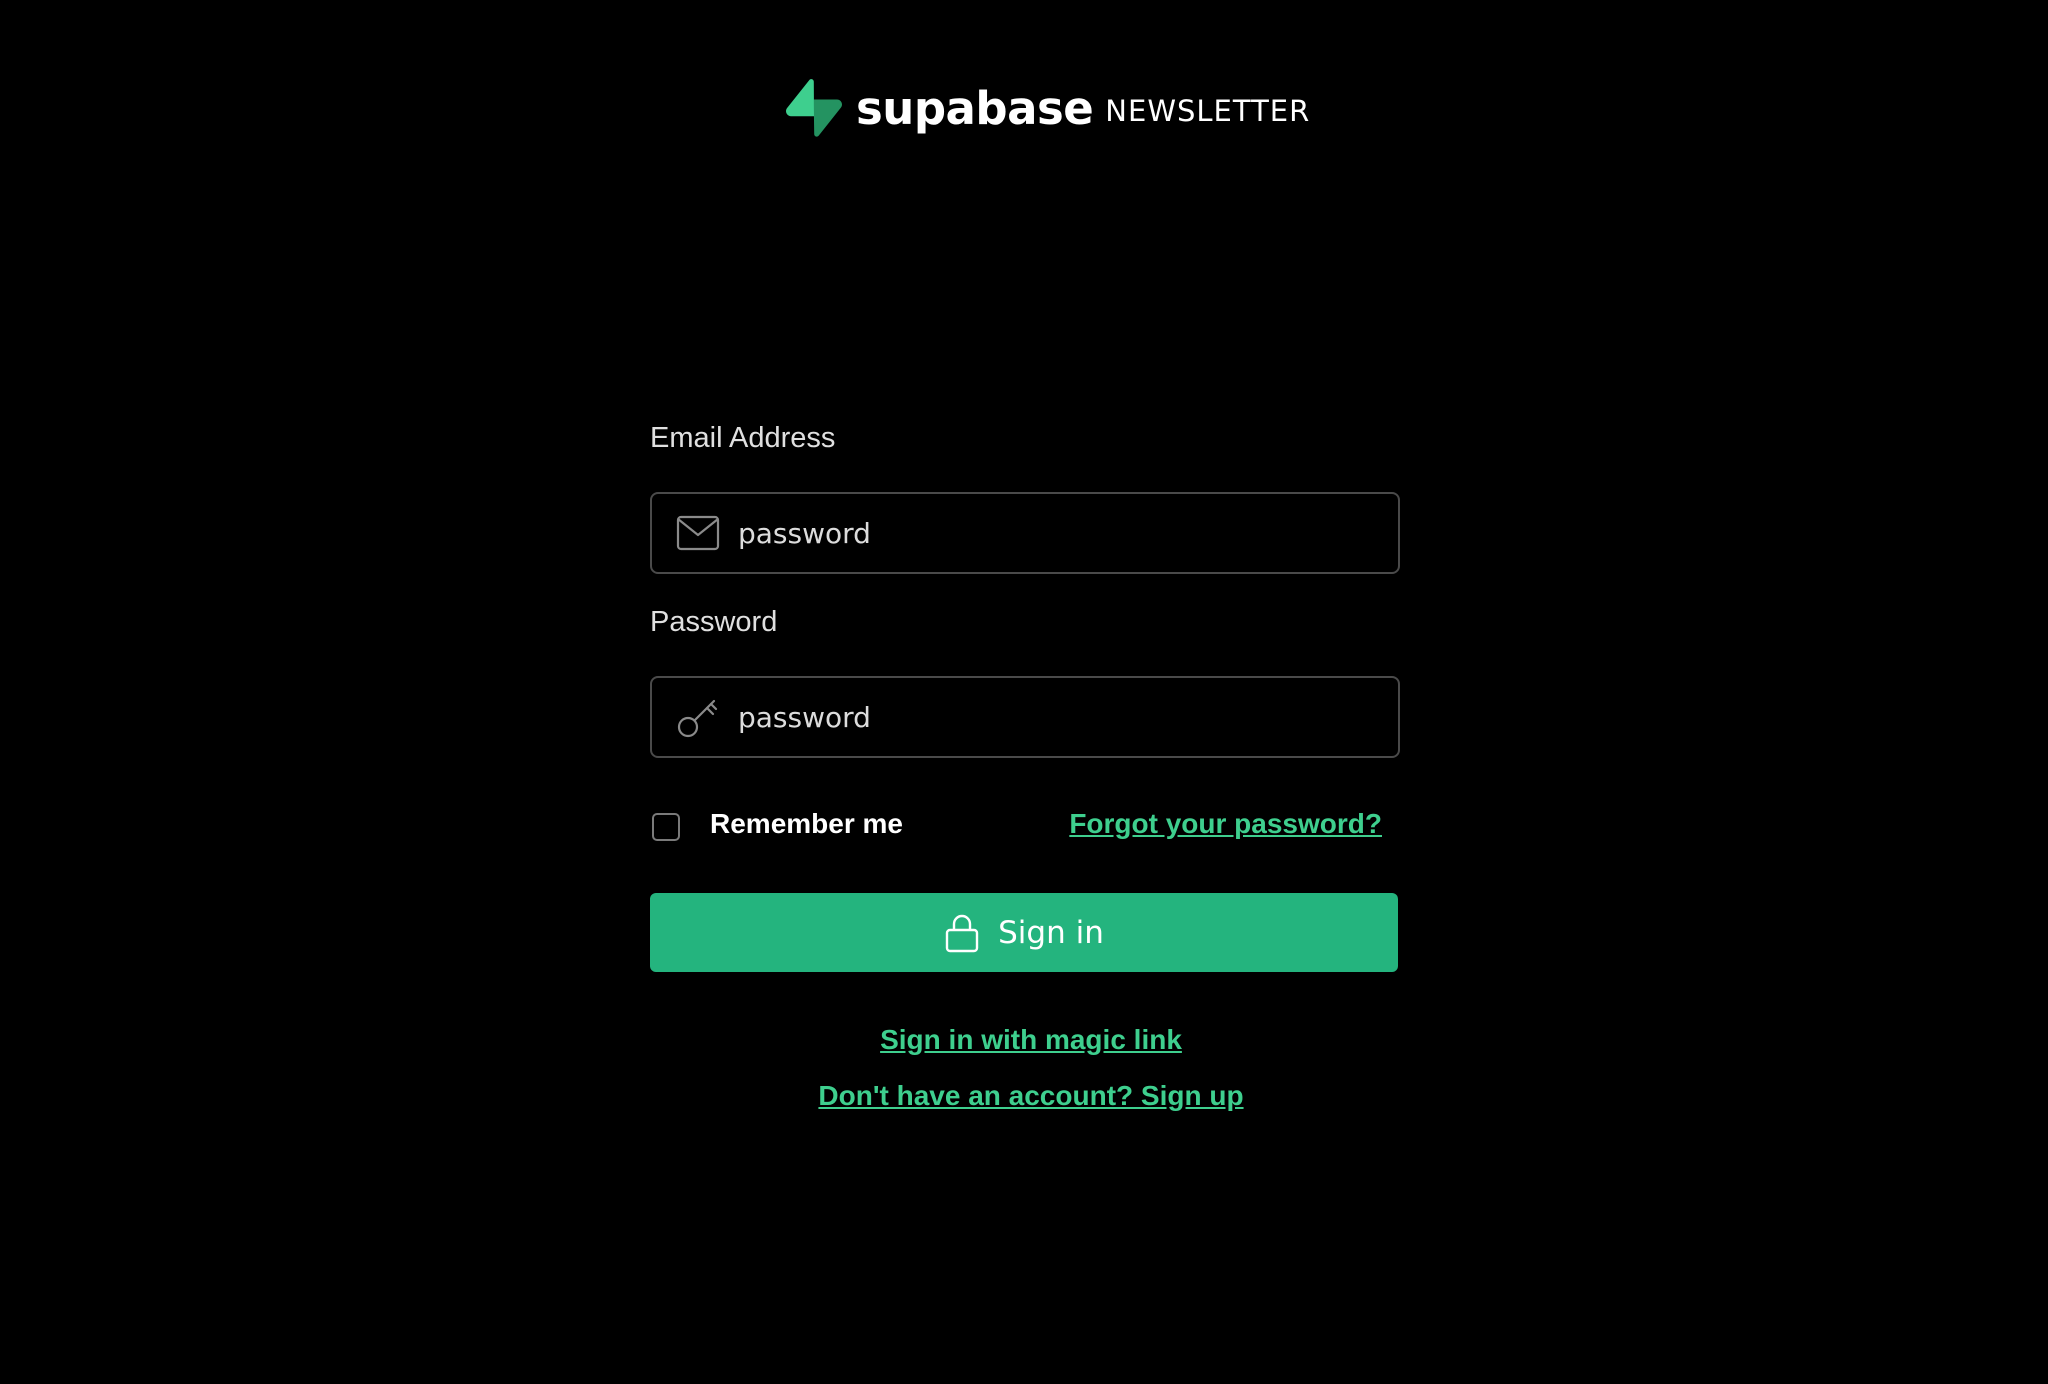 The height and width of the screenshot is (1384, 2048). What do you see at coordinates (962, 933) in the screenshot?
I see `lock-icon` at bounding box center [962, 933].